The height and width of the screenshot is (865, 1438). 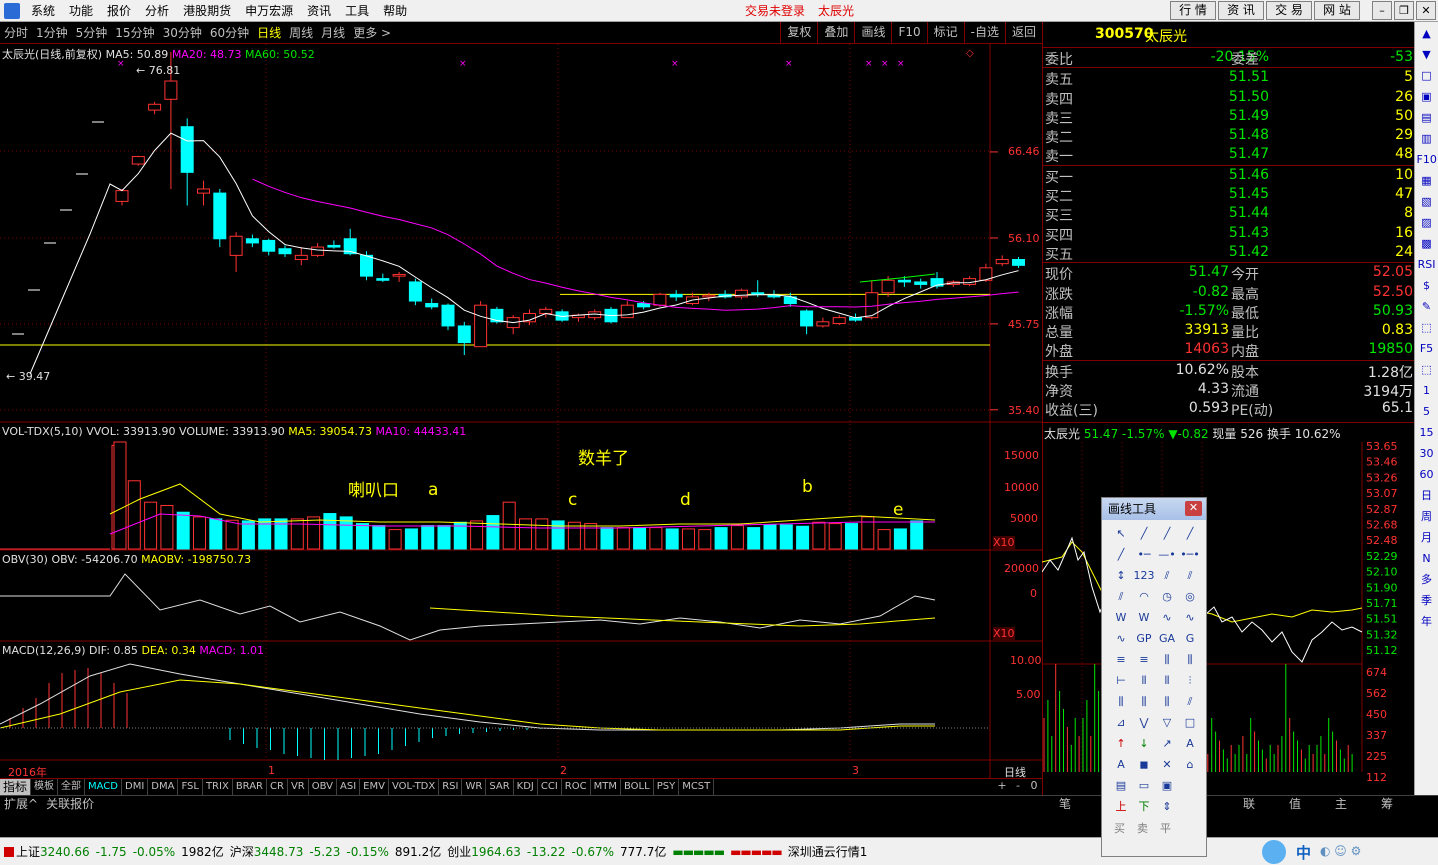 What do you see at coordinates (301, 33) in the screenshot?
I see `period-weekly: 周线` at bounding box center [301, 33].